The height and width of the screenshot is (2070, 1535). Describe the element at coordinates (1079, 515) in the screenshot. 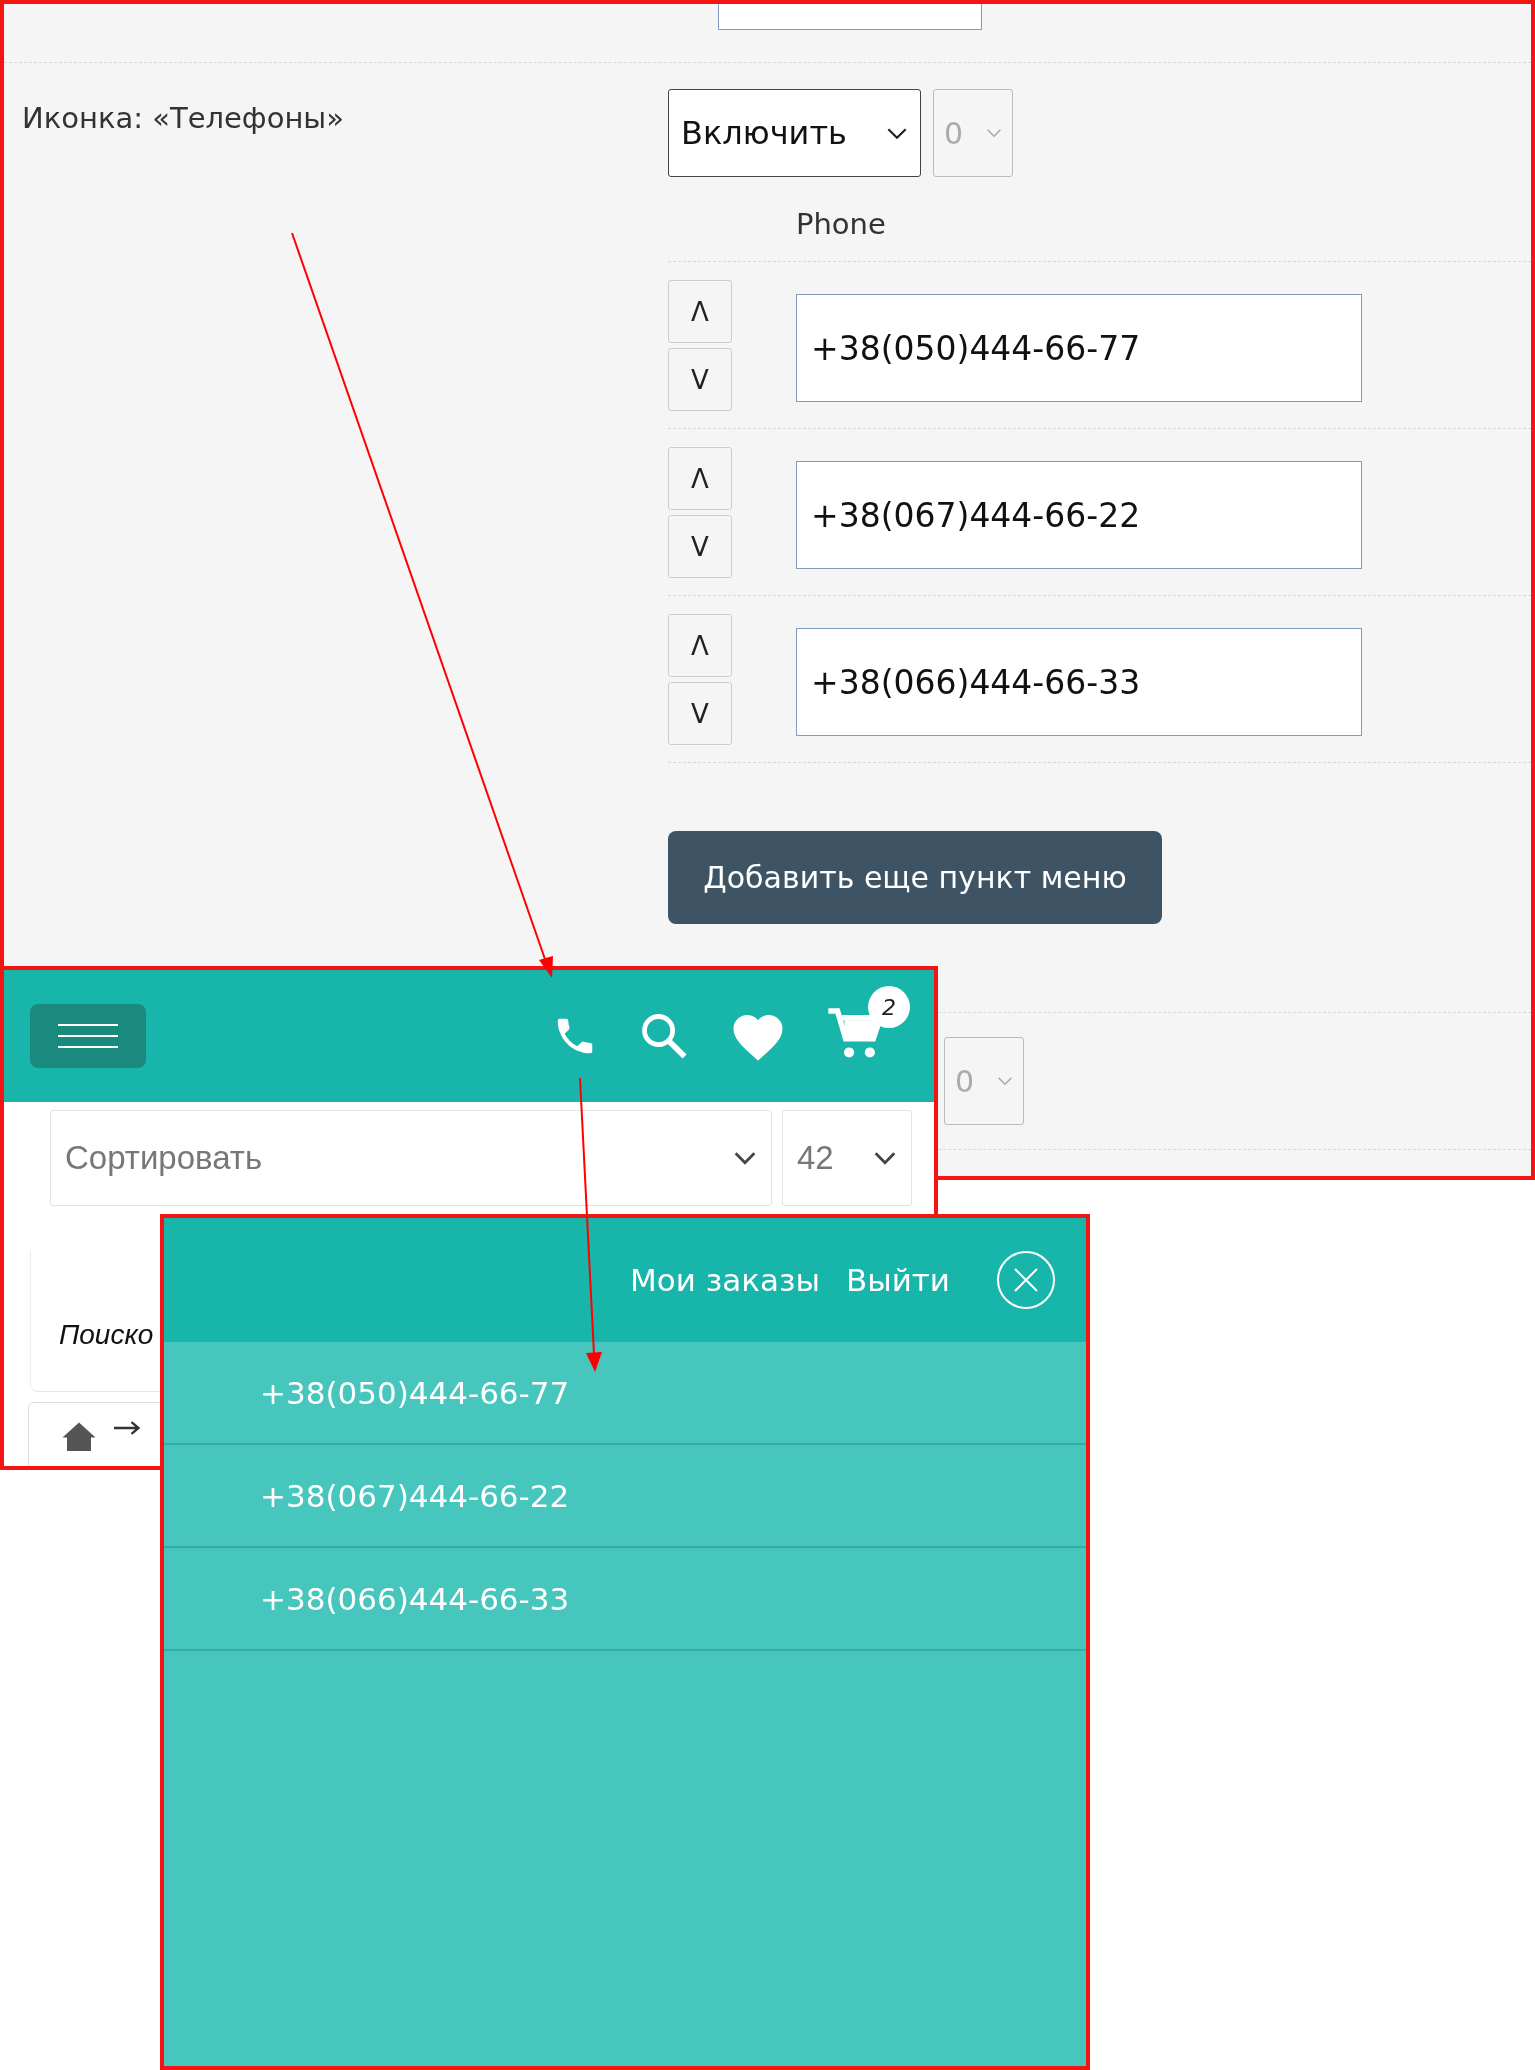

I see `phone-field: +38(067)444-66-22` at that location.